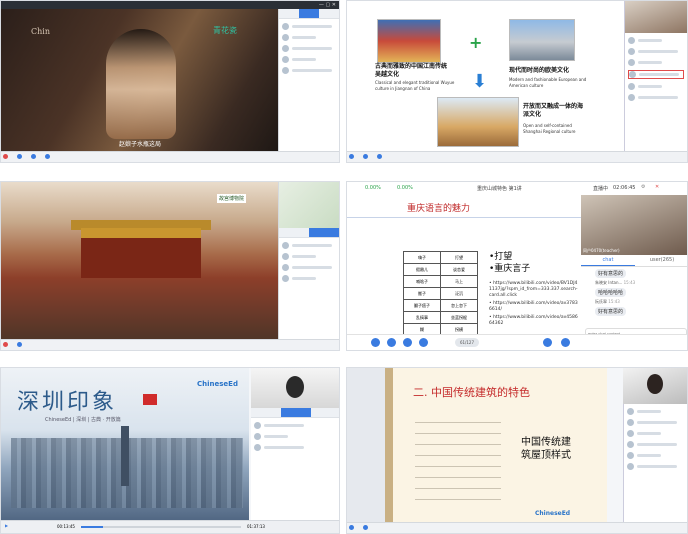 This screenshot has width=688, height=534. What do you see at coordinates (601, 250) in the screenshot?
I see `teacher-label: 同户0470(teacher)` at bounding box center [601, 250].